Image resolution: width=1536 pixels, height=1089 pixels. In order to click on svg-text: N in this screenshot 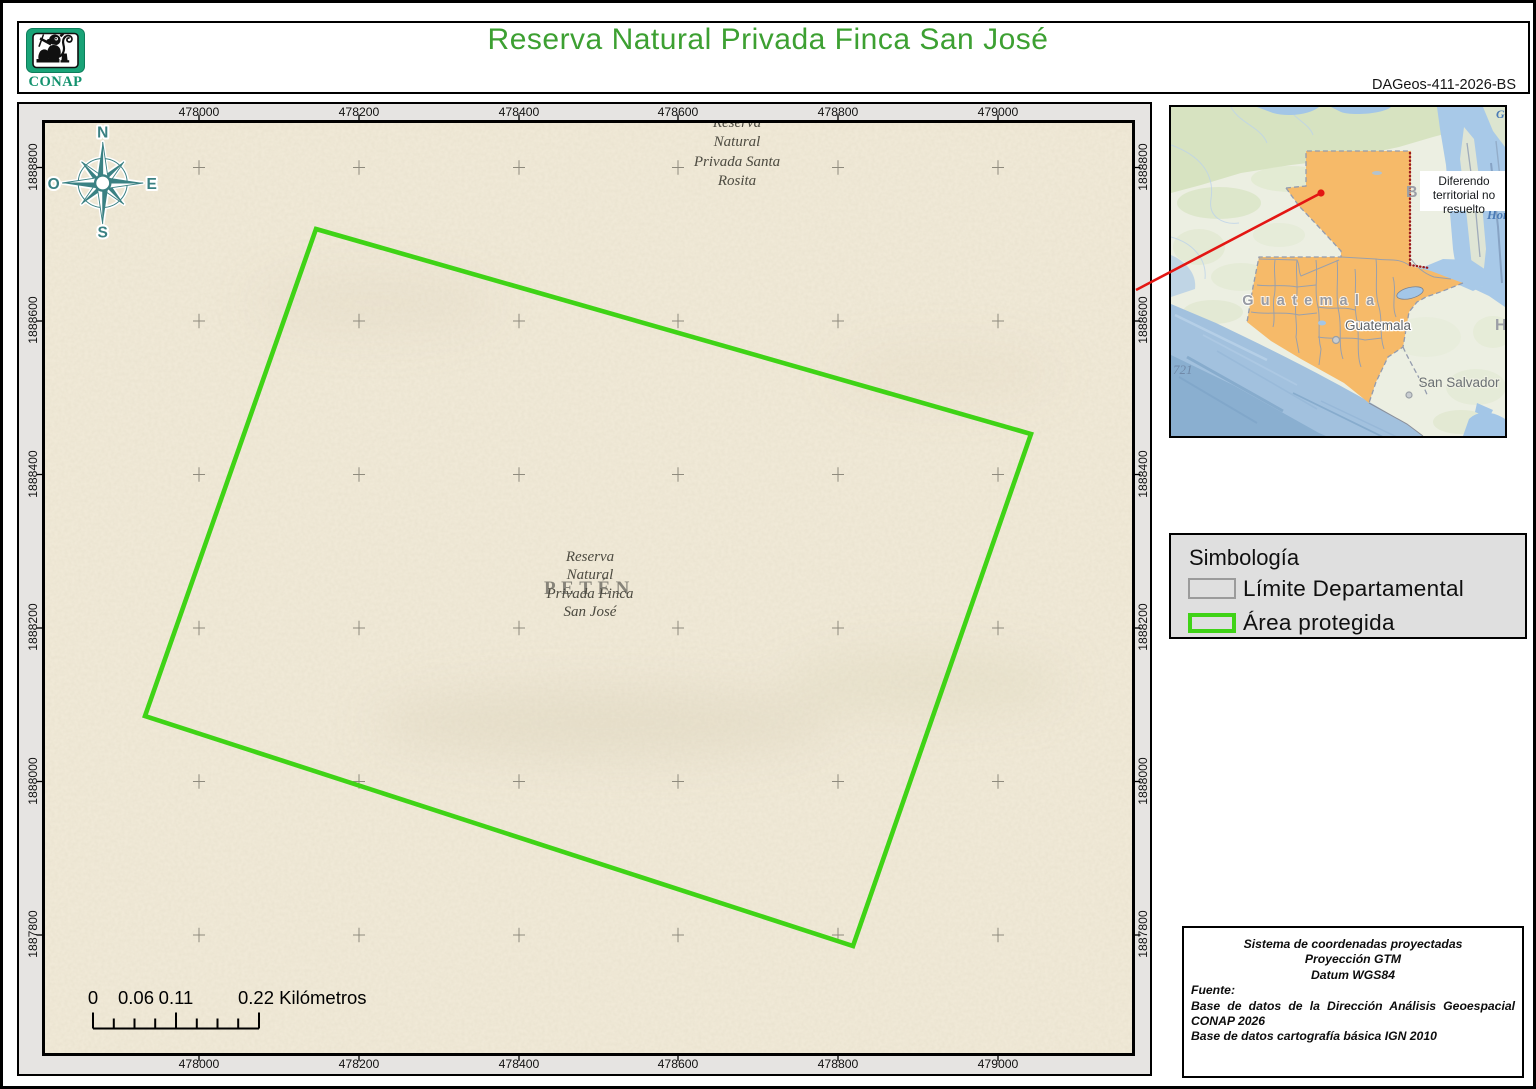, I will do `click(102, 133)`.